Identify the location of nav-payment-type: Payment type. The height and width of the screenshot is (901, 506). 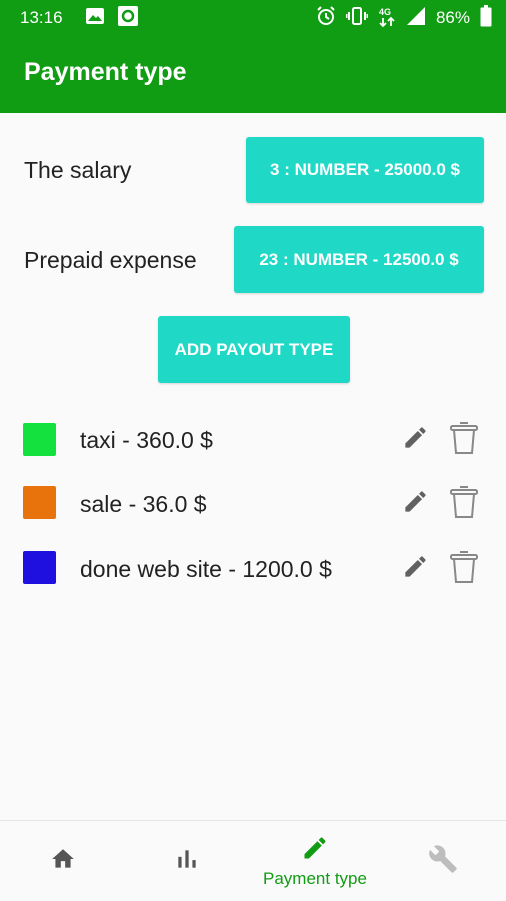
(315, 861).